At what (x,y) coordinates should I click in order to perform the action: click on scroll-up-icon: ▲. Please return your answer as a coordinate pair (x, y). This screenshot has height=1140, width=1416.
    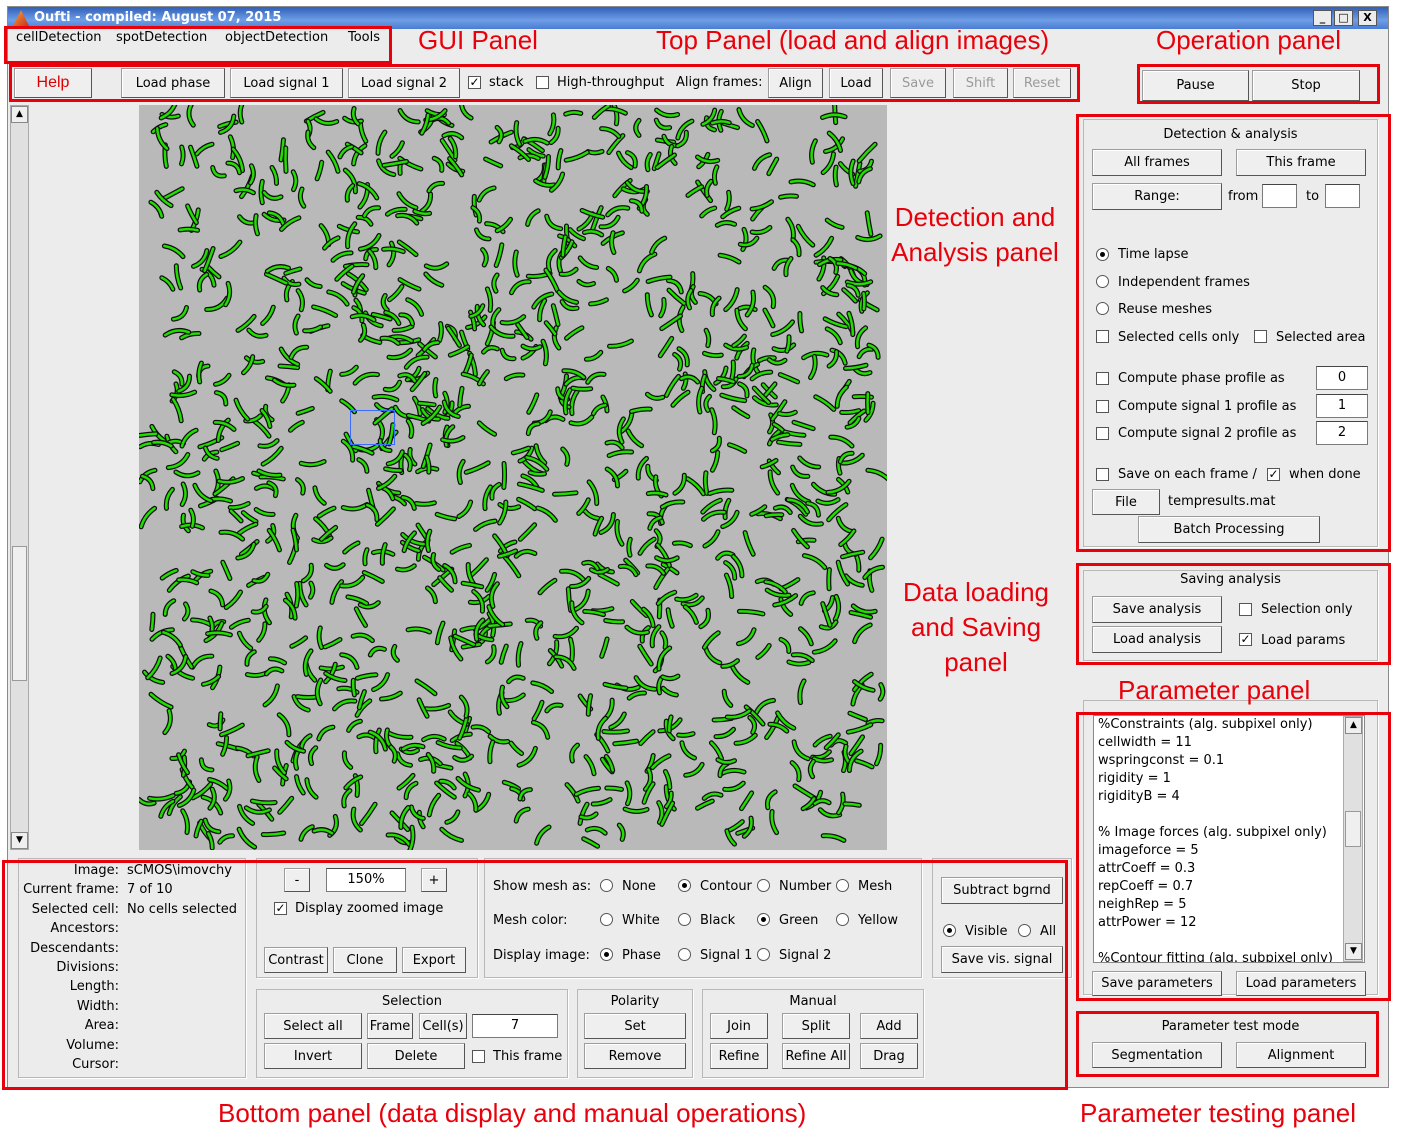
    Looking at the image, I should click on (19, 114).